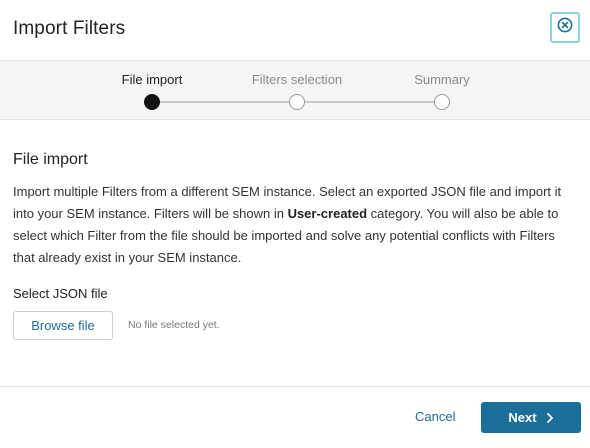 This screenshot has height=448, width=590. Describe the element at coordinates (442, 102) in the screenshot. I see `step-dot-summary` at that location.